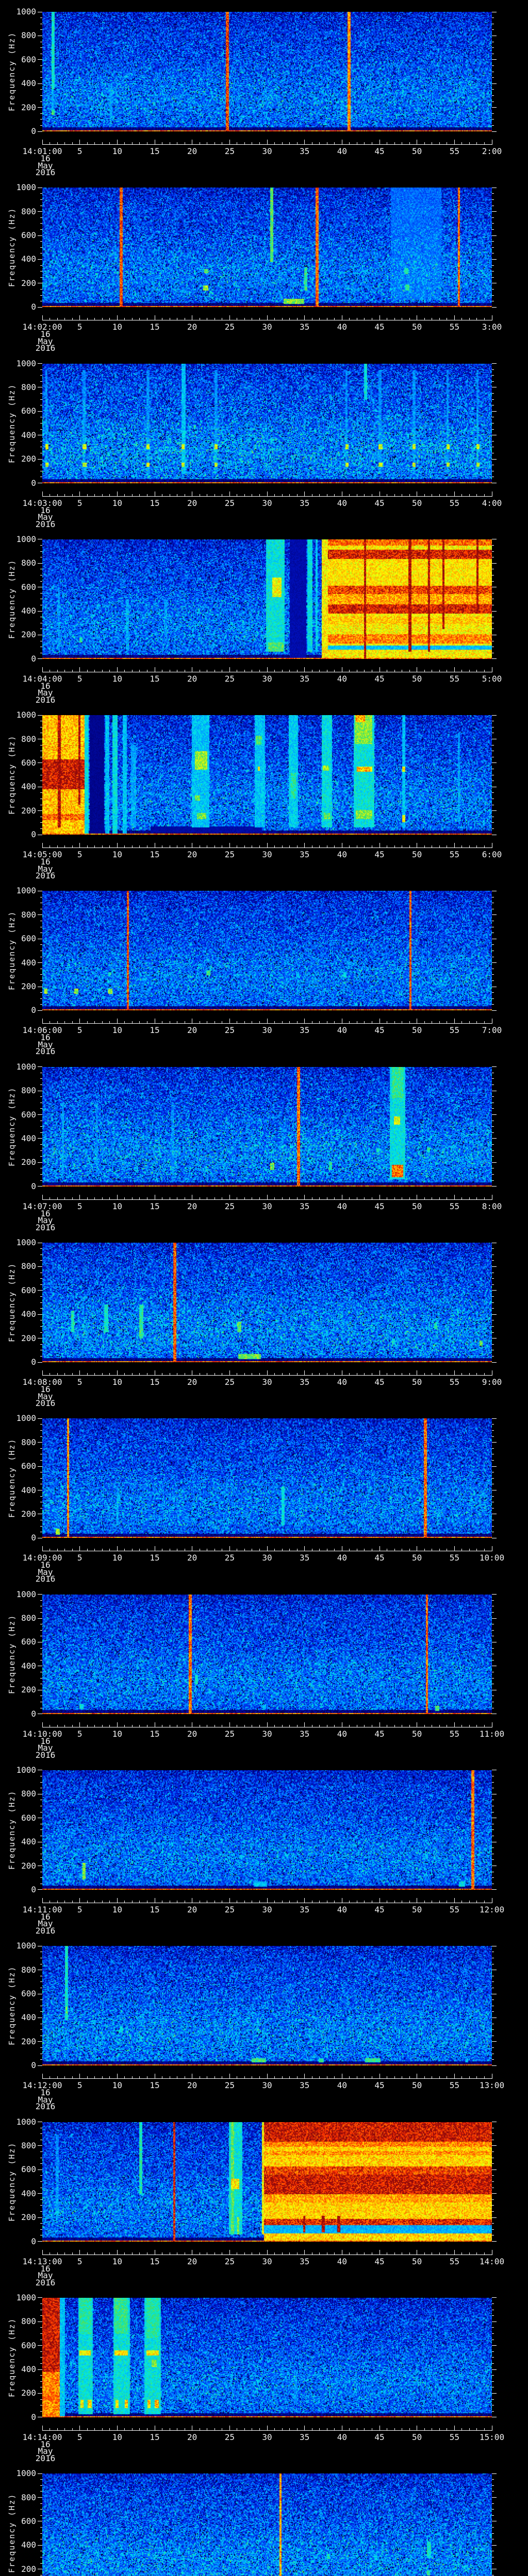  Describe the element at coordinates (11, 951) in the screenshot. I see `y-axis-title: Frequency (Hz)` at that location.